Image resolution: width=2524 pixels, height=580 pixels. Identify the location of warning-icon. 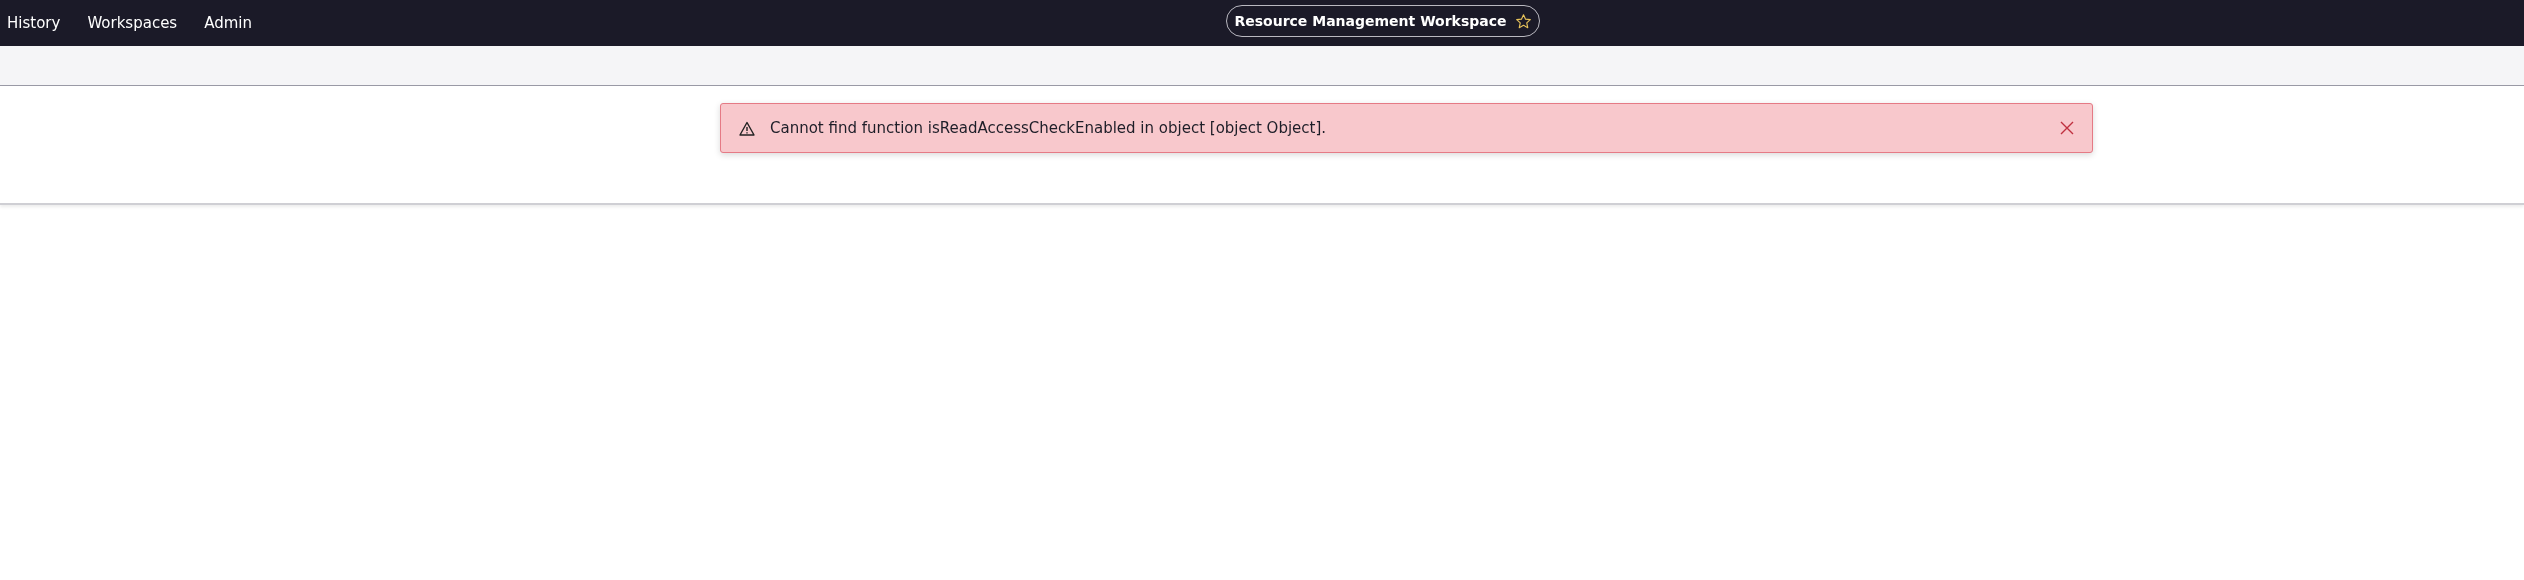
(747, 128).